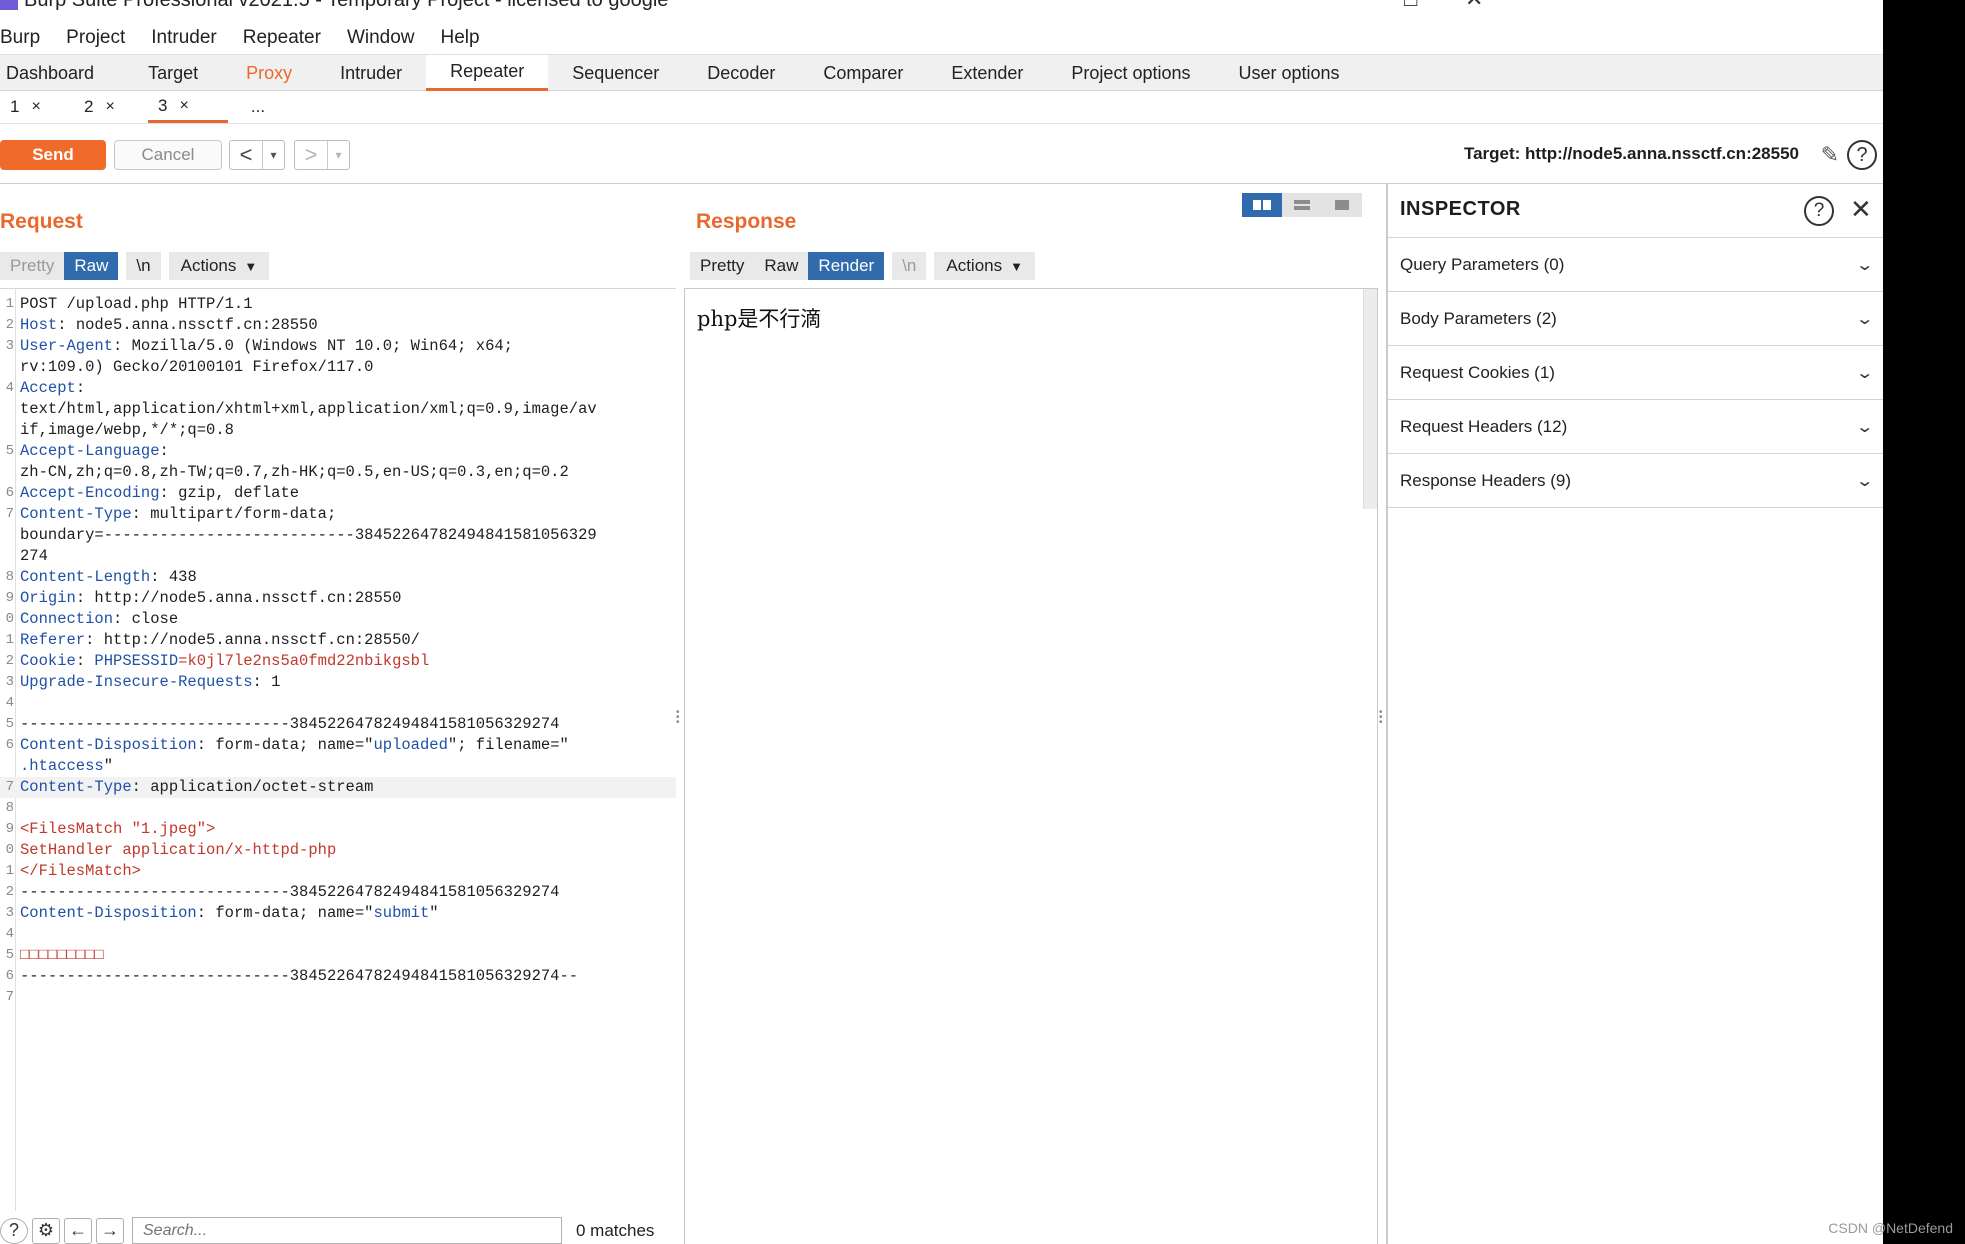  What do you see at coordinates (32, 266) in the screenshot?
I see `request-pretty-tab: Pretty` at bounding box center [32, 266].